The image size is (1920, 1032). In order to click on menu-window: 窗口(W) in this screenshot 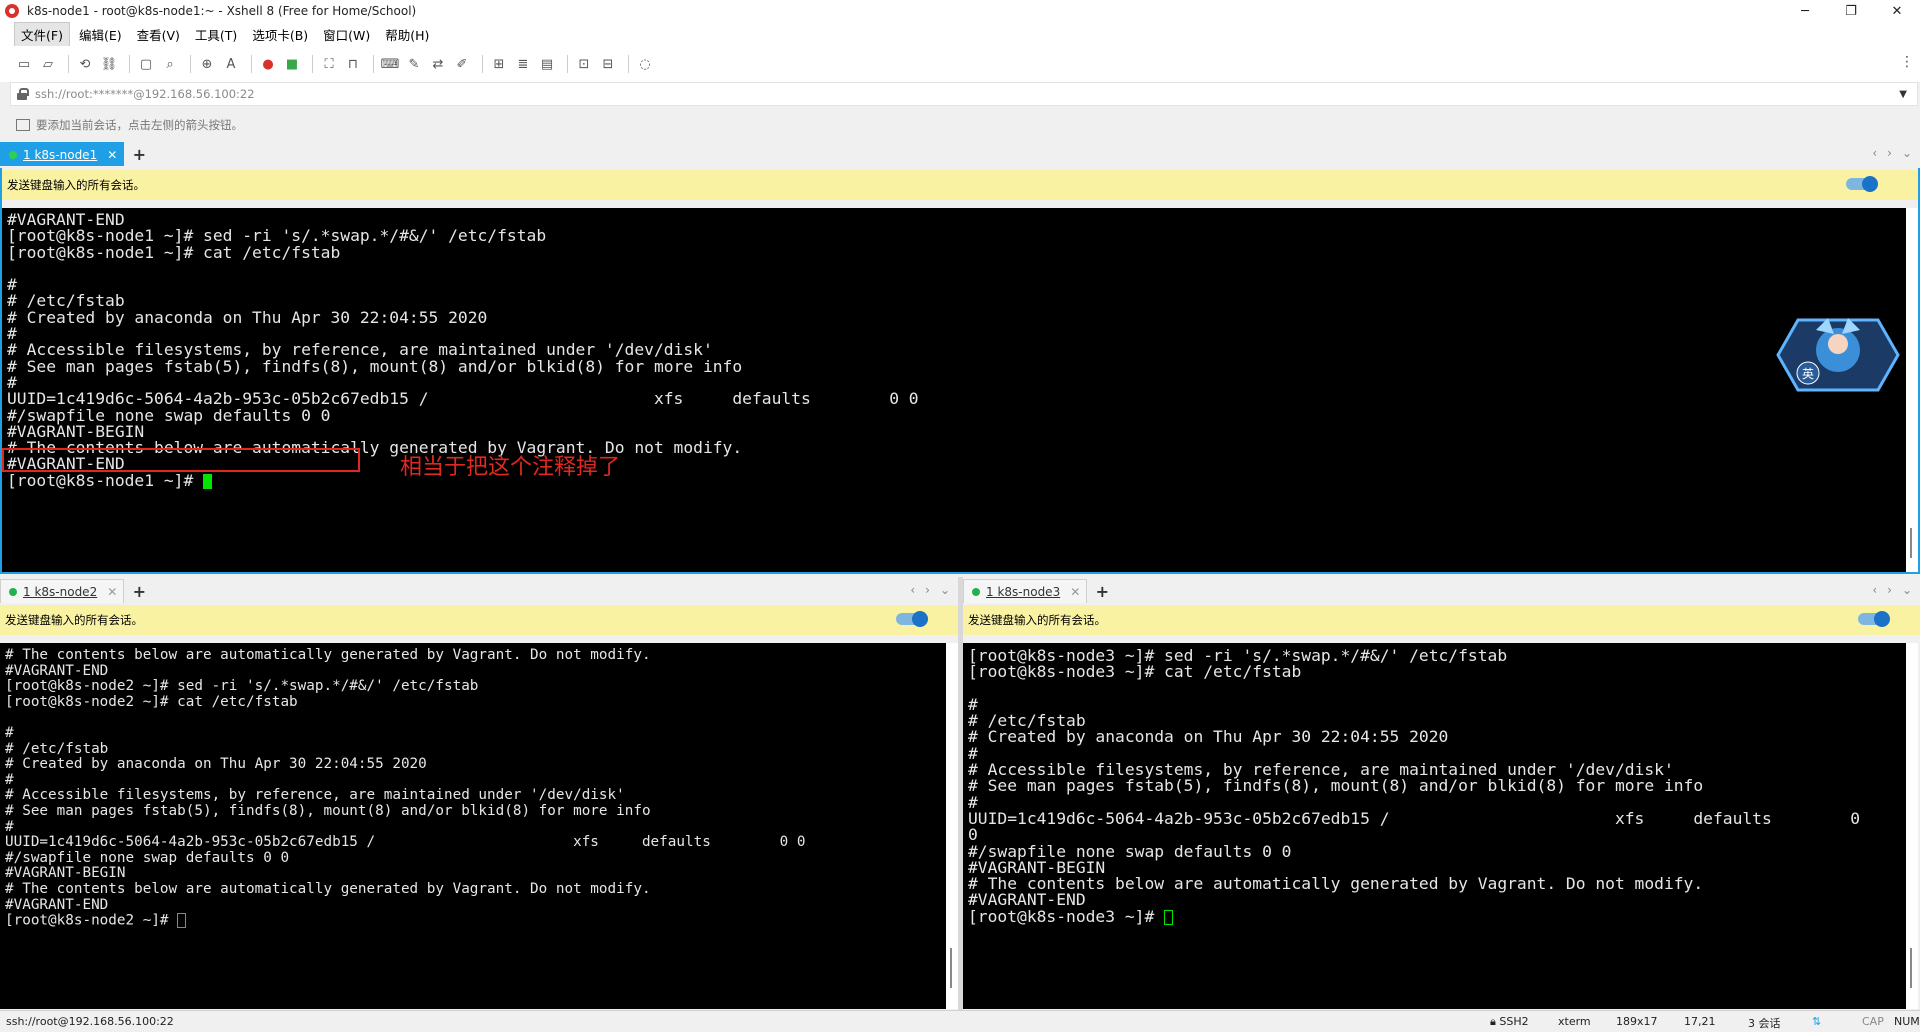, I will do `click(346, 34)`.